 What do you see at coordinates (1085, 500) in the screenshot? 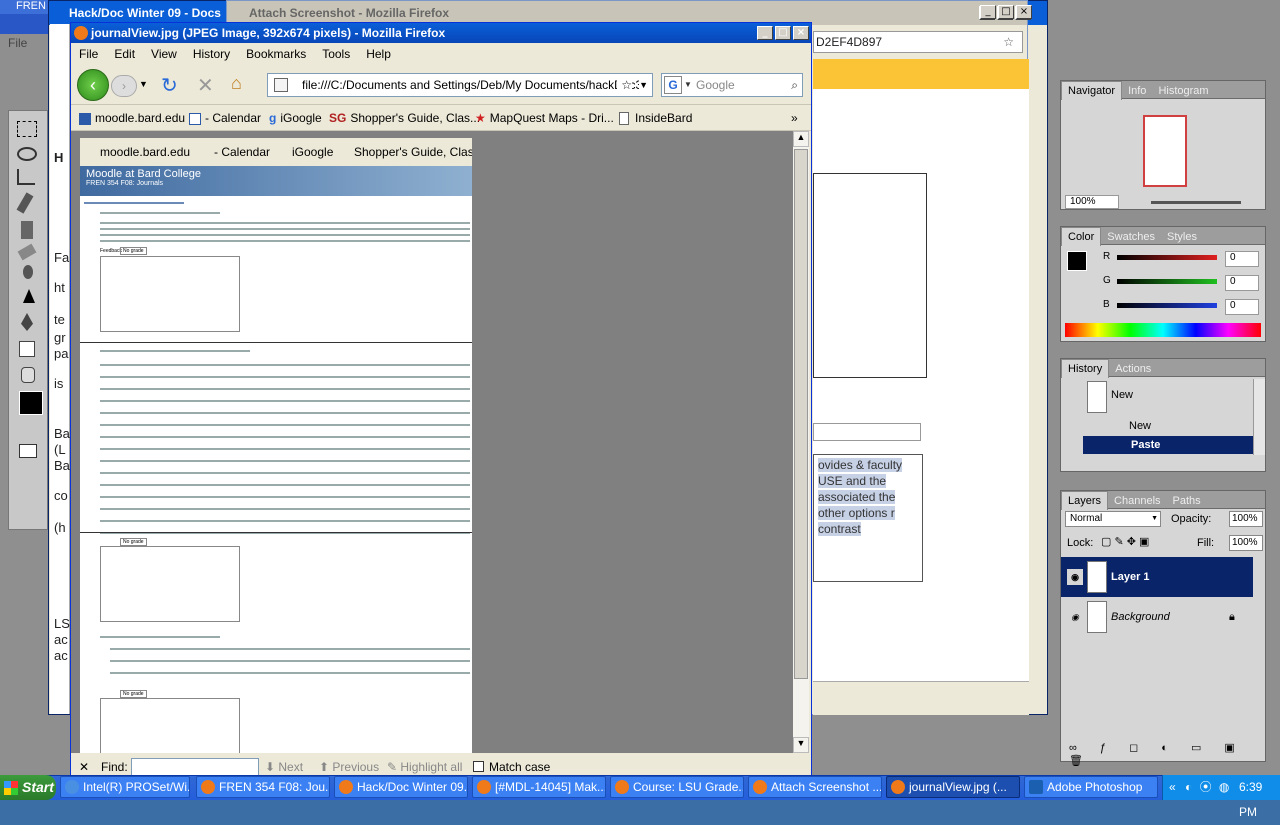
I see `tab-layers: Layers` at bounding box center [1085, 500].